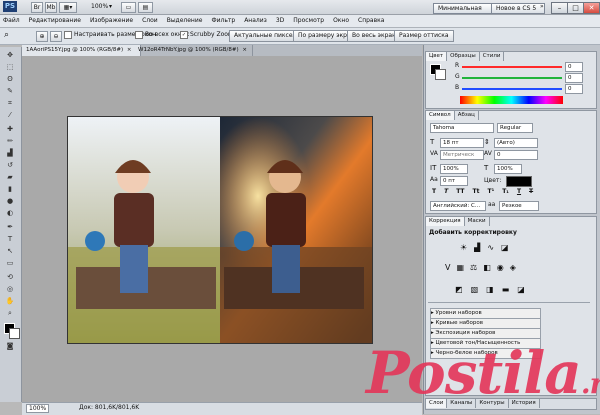 Image resolution: width=600 pixels, height=415 pixels. What do you see at coordinates (519, 191) in the screenshot?
I see `underline-button: T` at bounding box center [519, 191].